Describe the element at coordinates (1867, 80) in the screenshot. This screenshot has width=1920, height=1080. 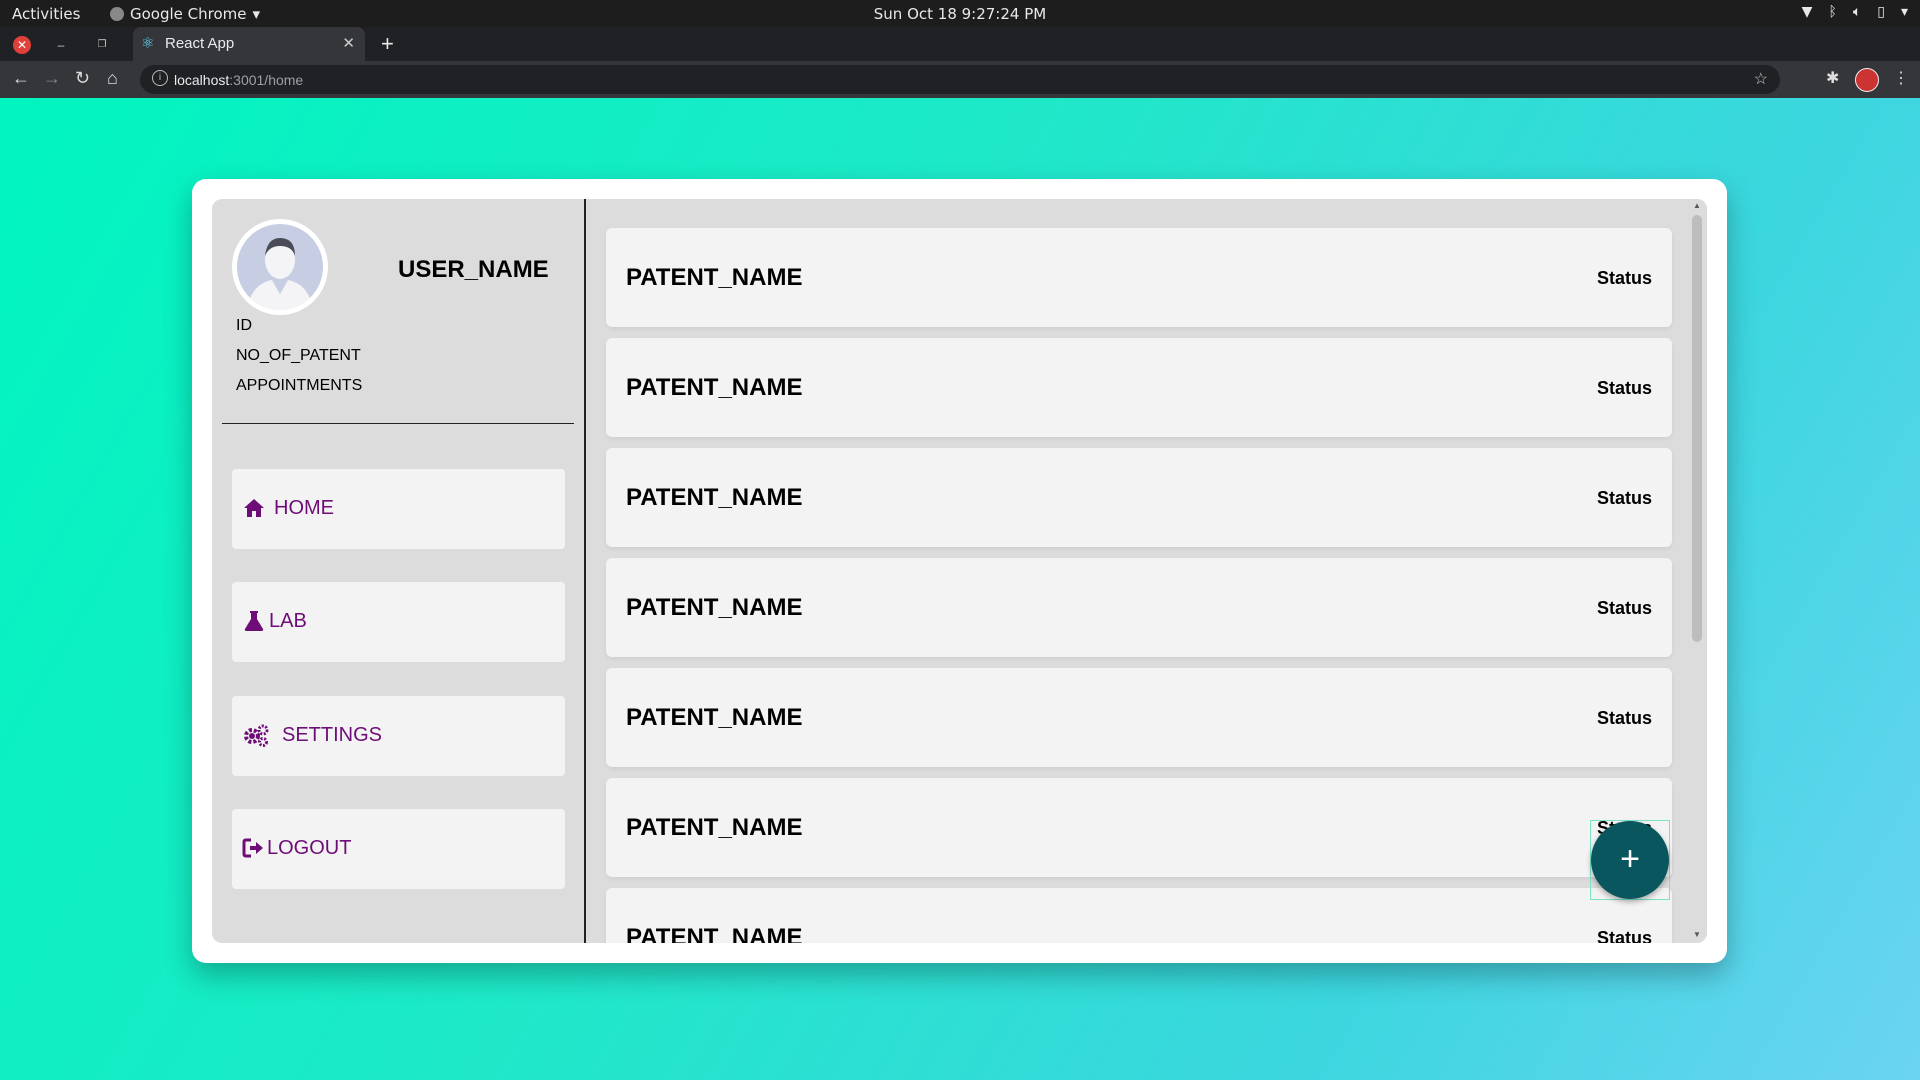
I see `profile-avatar-icon` at that location.